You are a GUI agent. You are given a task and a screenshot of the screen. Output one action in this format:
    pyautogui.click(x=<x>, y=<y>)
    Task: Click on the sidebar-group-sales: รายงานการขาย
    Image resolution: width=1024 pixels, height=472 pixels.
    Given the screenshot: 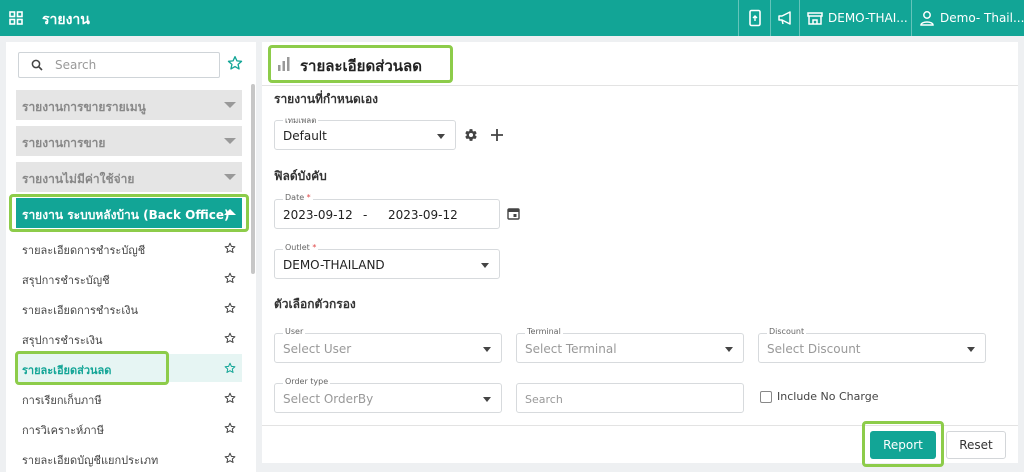 What is the action you would take?
    pyautogui.click(x=129, y=141)
    